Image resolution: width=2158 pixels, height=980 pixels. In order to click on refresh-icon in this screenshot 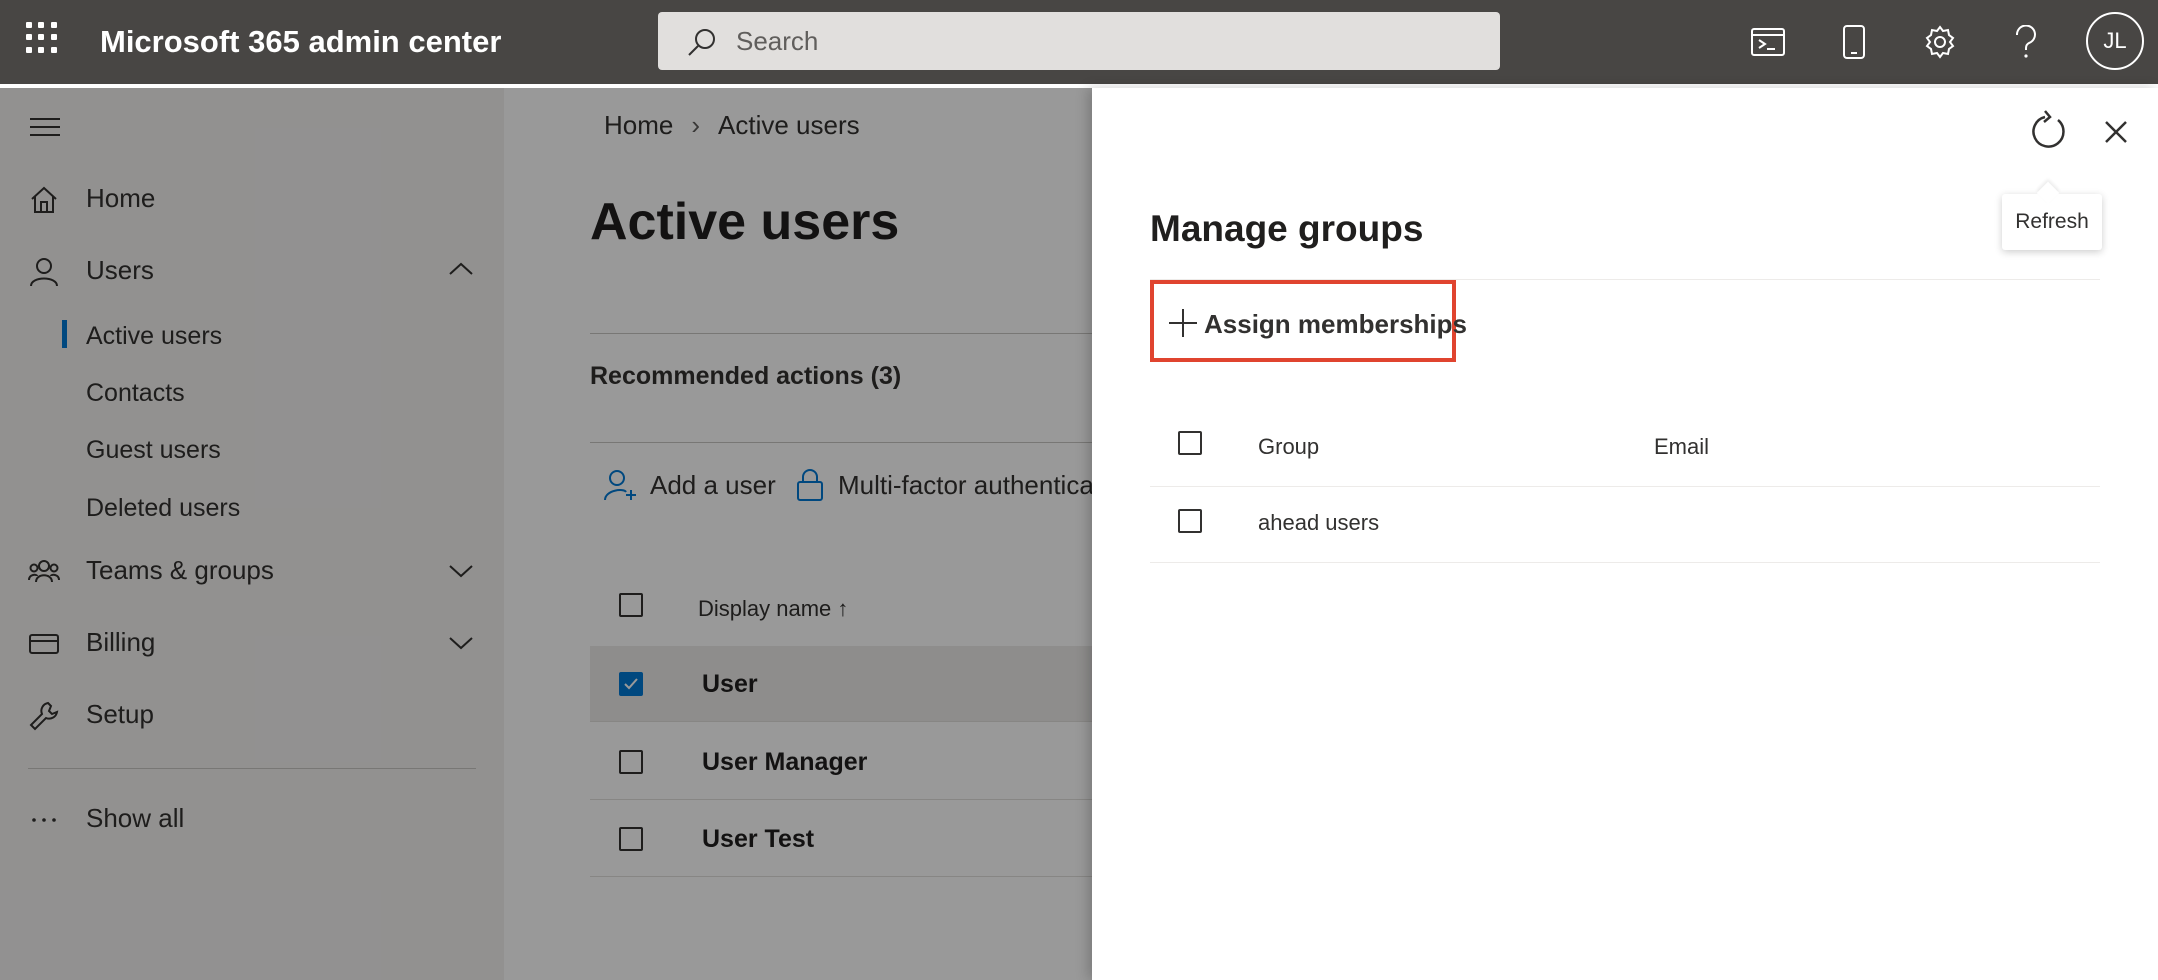, I will do `click(2048, 129)`.